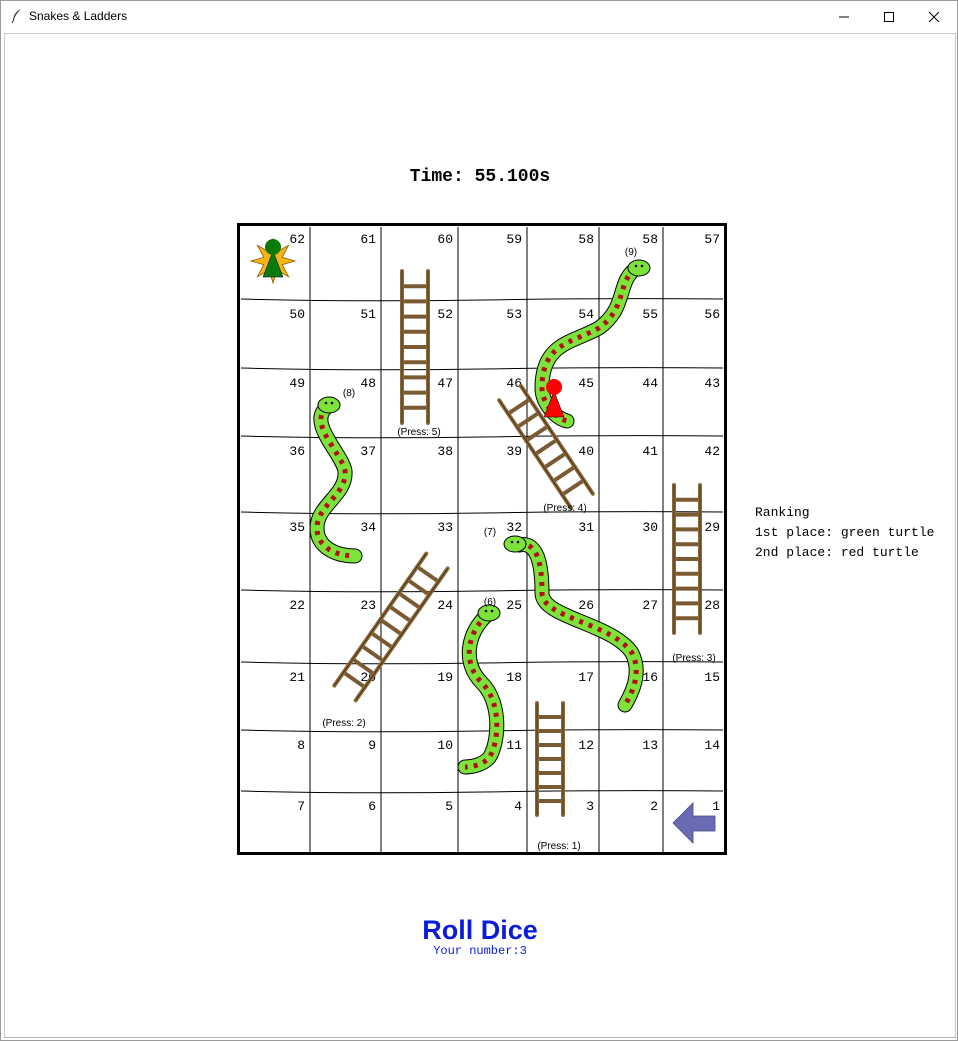  What do you see at coordinates (480, 1037) in the screenshot?
I see `bottom-border` at bounding box center [480, 1037].